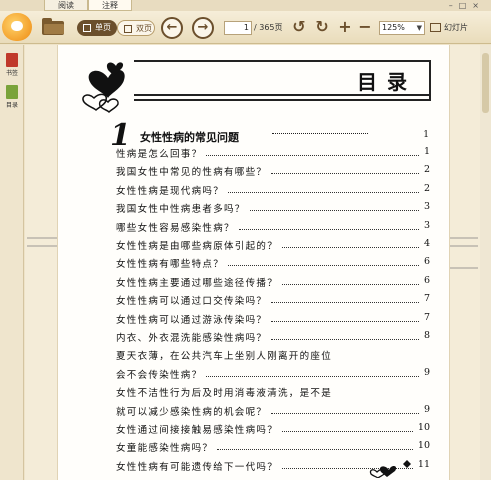 This screenshot has width=491, height=480. What do you see at coordinates (299, 27) in the screenshot?
I see `rotate-left-icon: ↺` at bounding box center [299, 27].